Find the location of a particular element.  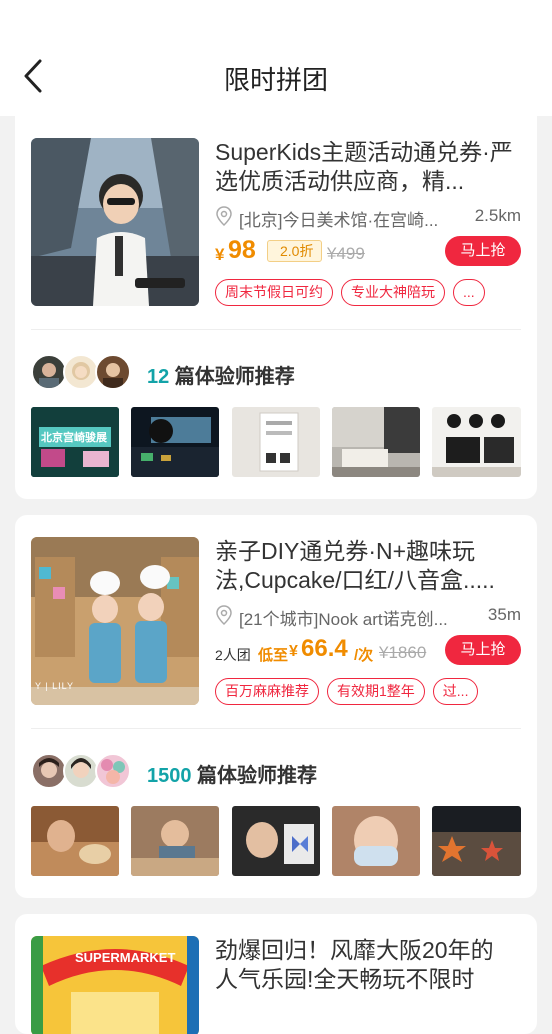

price-row: 2人团 低至 ¥ 66.4 /次 ¥1860 马上抢 is located at coordinates (368, 652).